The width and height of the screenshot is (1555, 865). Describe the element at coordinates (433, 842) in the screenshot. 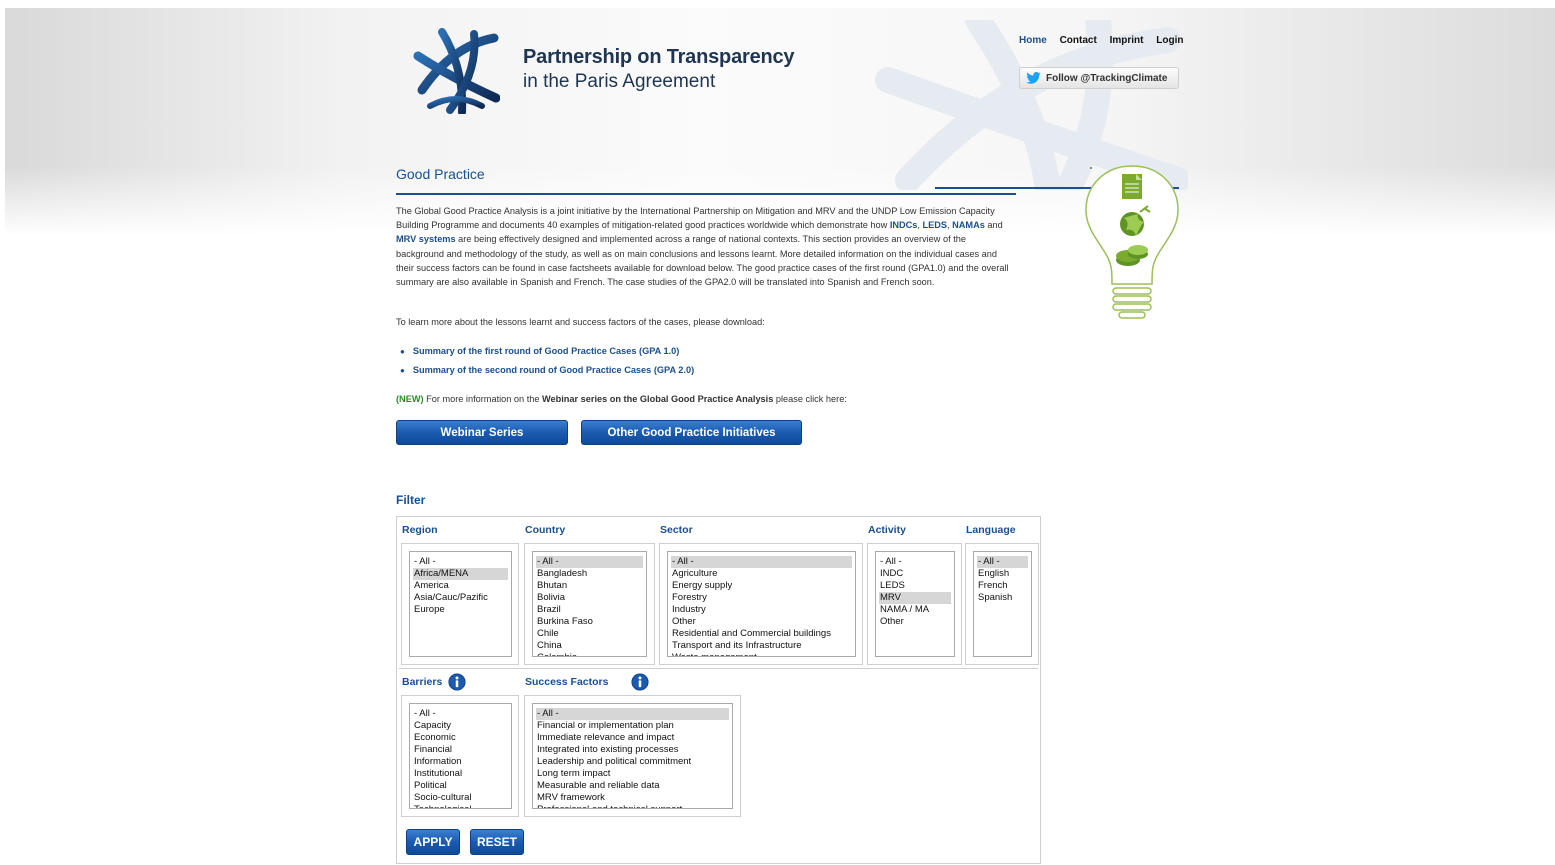

I see `apply-button: APPLY` at that location.